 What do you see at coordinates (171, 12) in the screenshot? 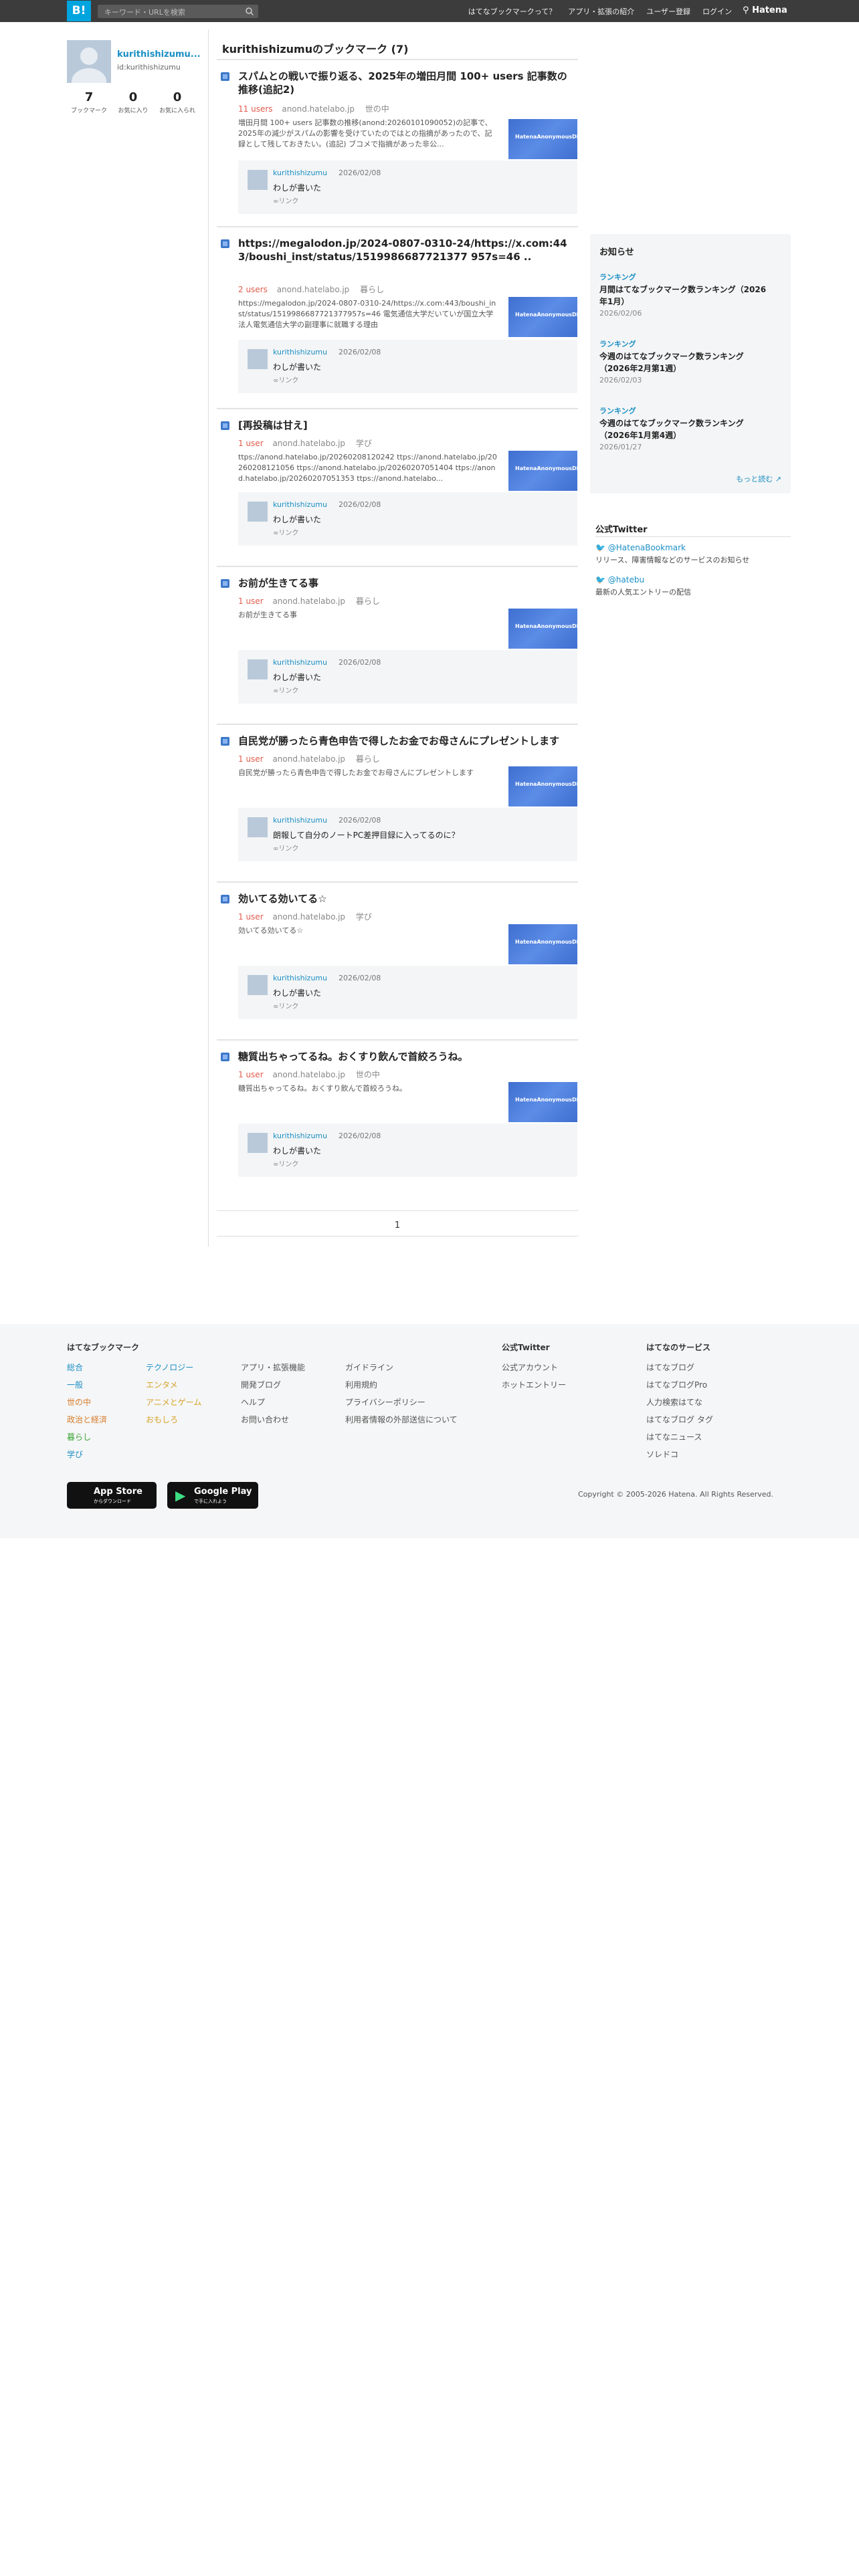
I see `search-input` at bounding box center [171, 12].